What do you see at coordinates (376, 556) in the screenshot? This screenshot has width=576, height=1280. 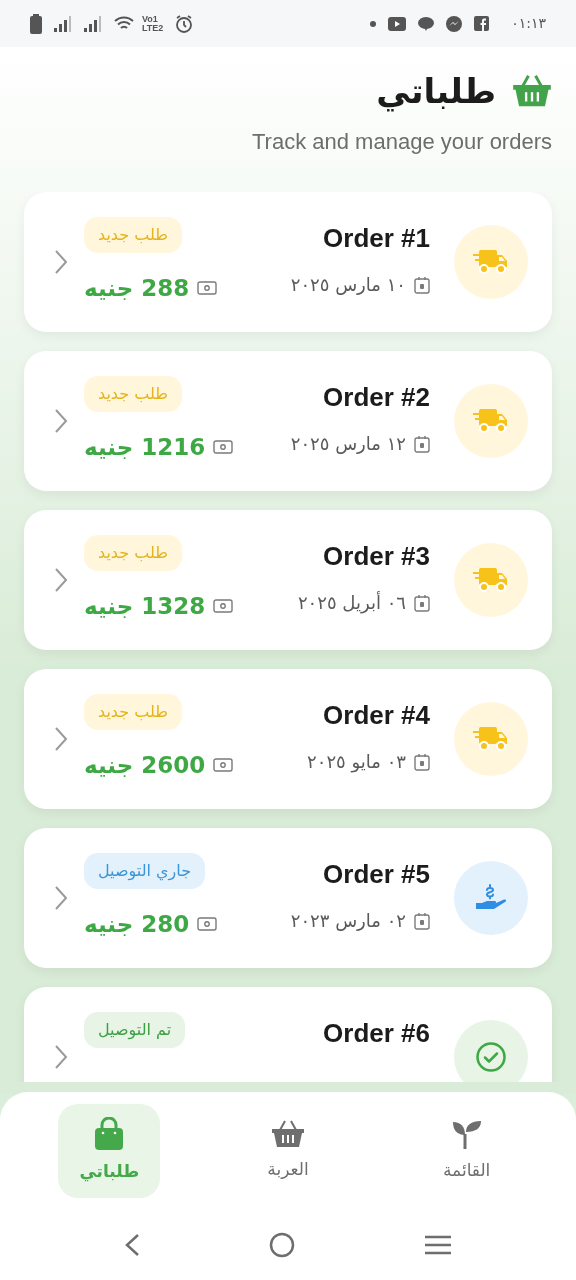 I see `order-title: Order #3` at bounding box center [376, 556].